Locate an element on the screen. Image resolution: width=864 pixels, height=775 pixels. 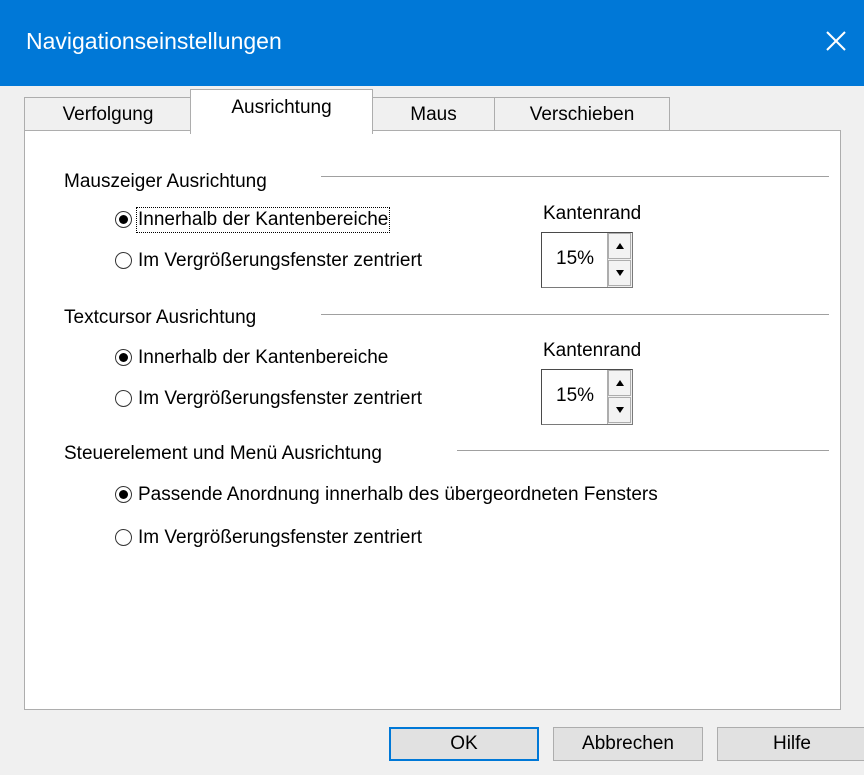
control-option-centered-label: Im Vergrößerungsfenster zentriert is located at coordinates (280, 538).